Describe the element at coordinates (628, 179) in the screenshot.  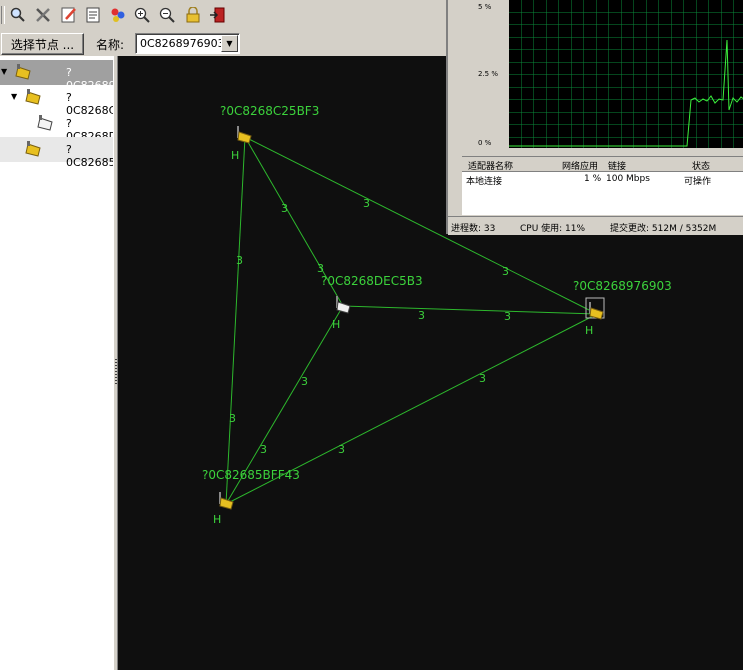
I see `adapter-speed: 100 Mbps` at that location.